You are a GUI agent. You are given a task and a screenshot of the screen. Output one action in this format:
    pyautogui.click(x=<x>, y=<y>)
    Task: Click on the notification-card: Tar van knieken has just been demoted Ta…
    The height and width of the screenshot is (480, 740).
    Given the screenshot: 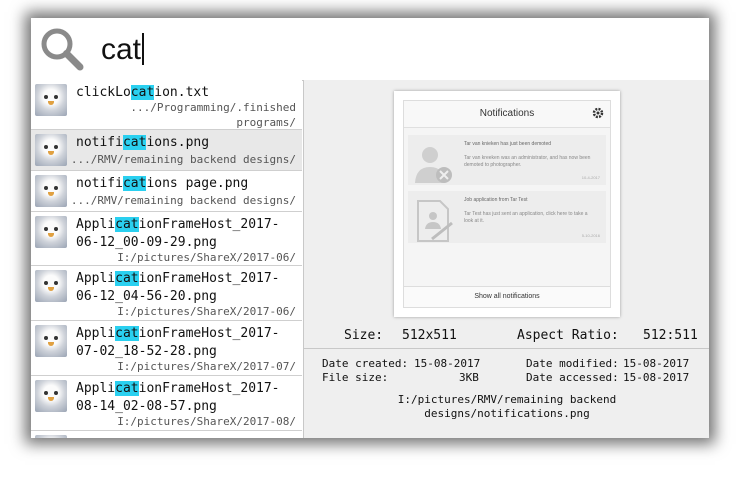 What is the action you would take?
    pyautogui.click(x=507, y=160)
    